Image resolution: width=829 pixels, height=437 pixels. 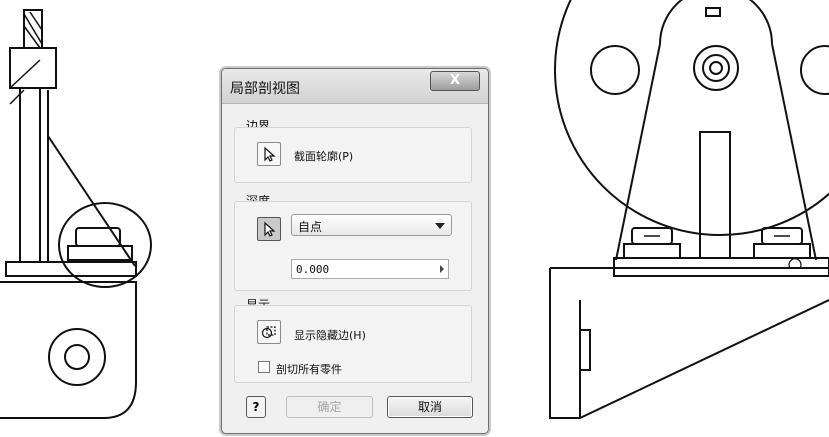 What do you see at coordinates (309, 369) in the screenshot?
I see `cut-all-parts-label: 剖切所有零件` at bounding box center [309, 369].